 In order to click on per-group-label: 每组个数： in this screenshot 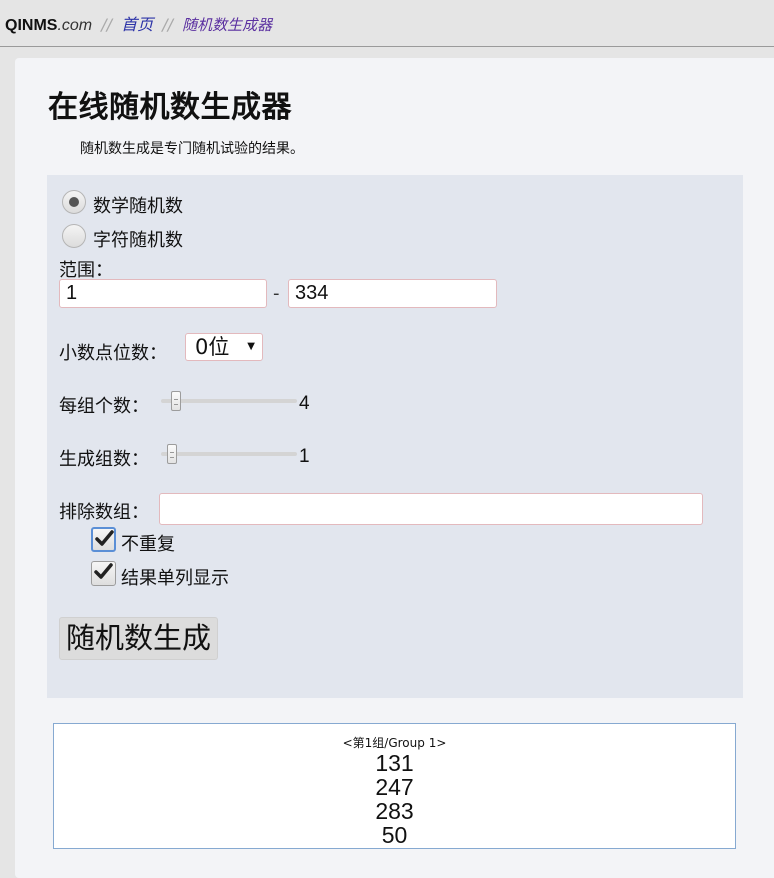, I will do `click(104, 406)`.